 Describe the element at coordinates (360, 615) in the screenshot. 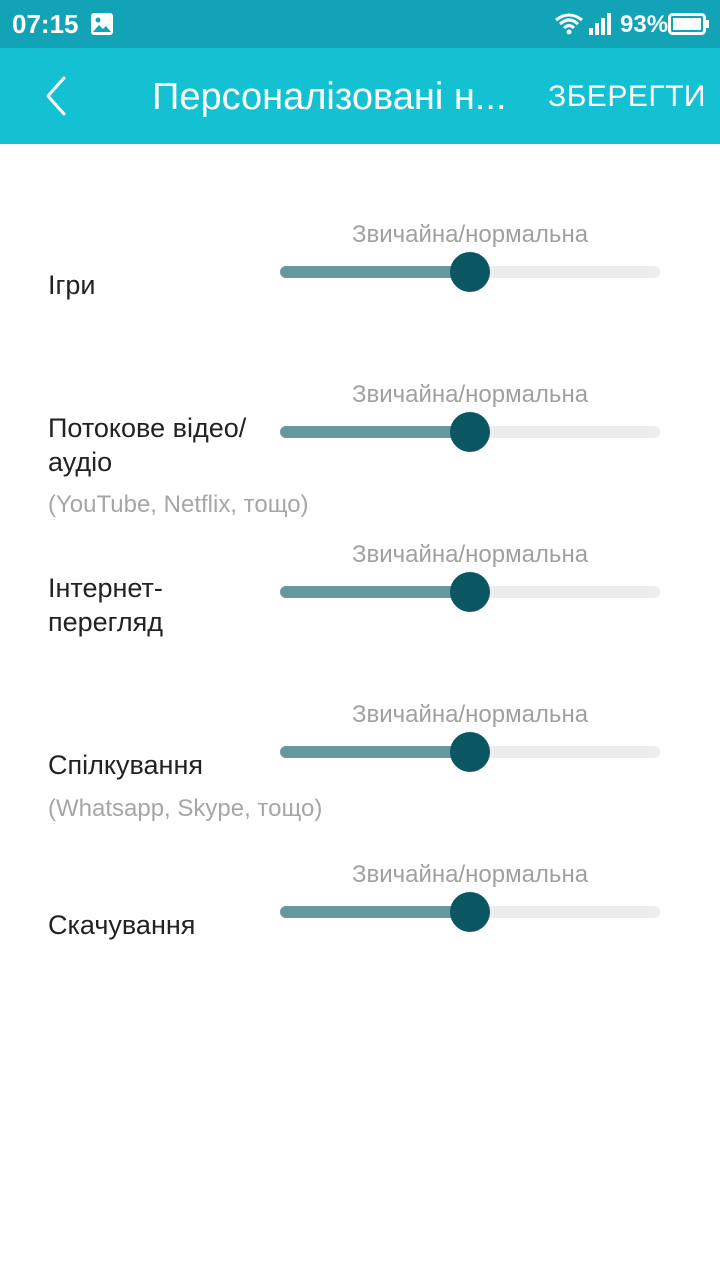

I see `priority-row-browsing: Звичайна/нормальна Інтернет-перегляд` at that location.